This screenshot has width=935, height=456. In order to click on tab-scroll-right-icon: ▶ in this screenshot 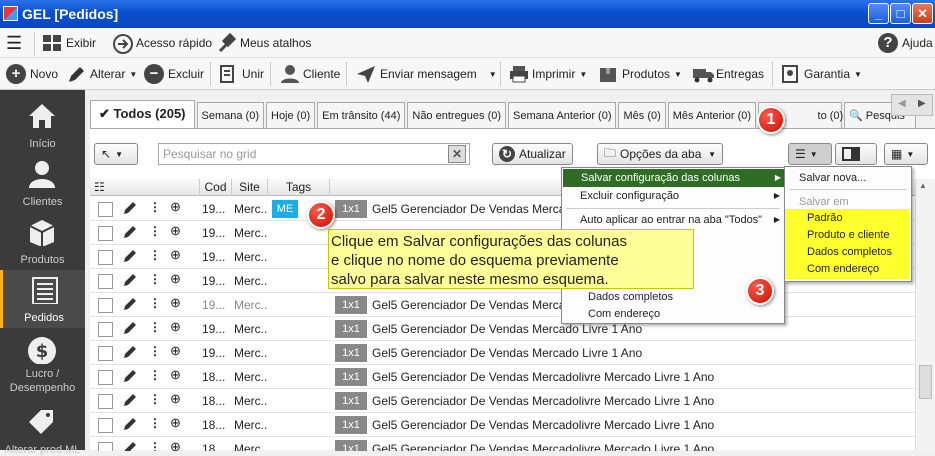, I will do `click(922, 103)`.